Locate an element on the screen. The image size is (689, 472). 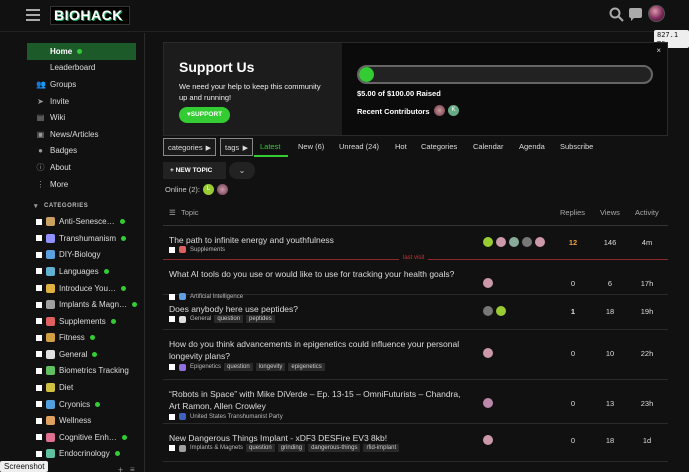
site-logo: BIOHACK is located at coordinates (90, 15).